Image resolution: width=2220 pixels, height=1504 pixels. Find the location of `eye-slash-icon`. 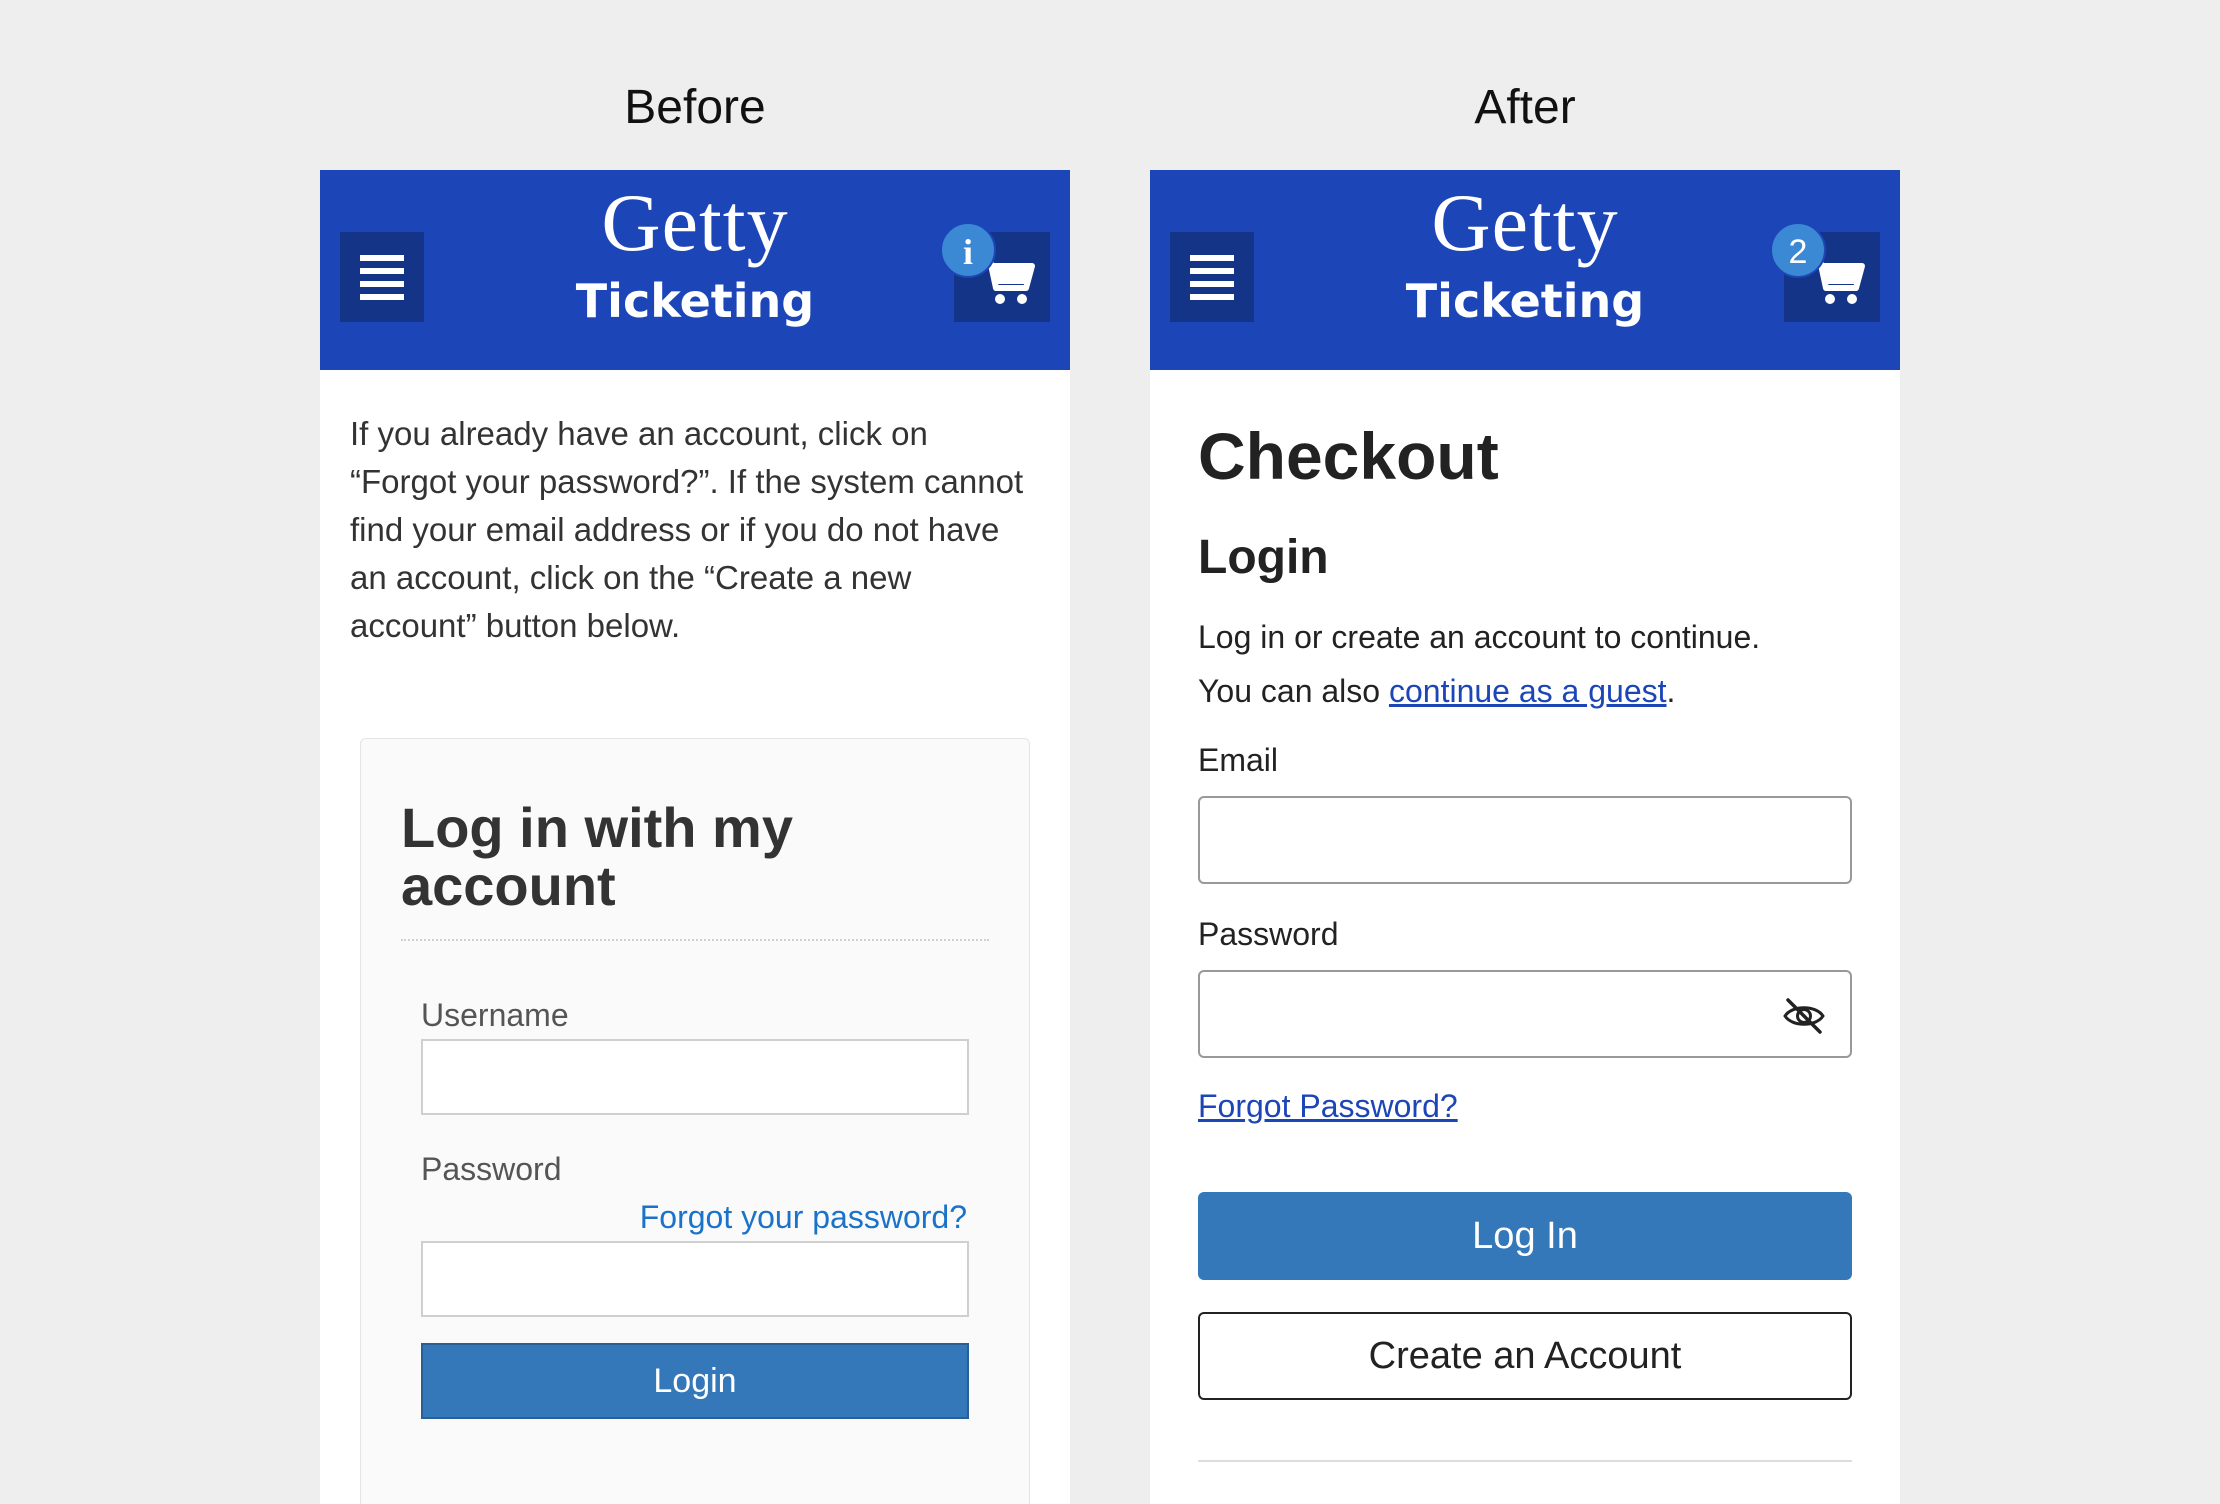

eye-slash-icon is located at coordinates (1804, 1016).